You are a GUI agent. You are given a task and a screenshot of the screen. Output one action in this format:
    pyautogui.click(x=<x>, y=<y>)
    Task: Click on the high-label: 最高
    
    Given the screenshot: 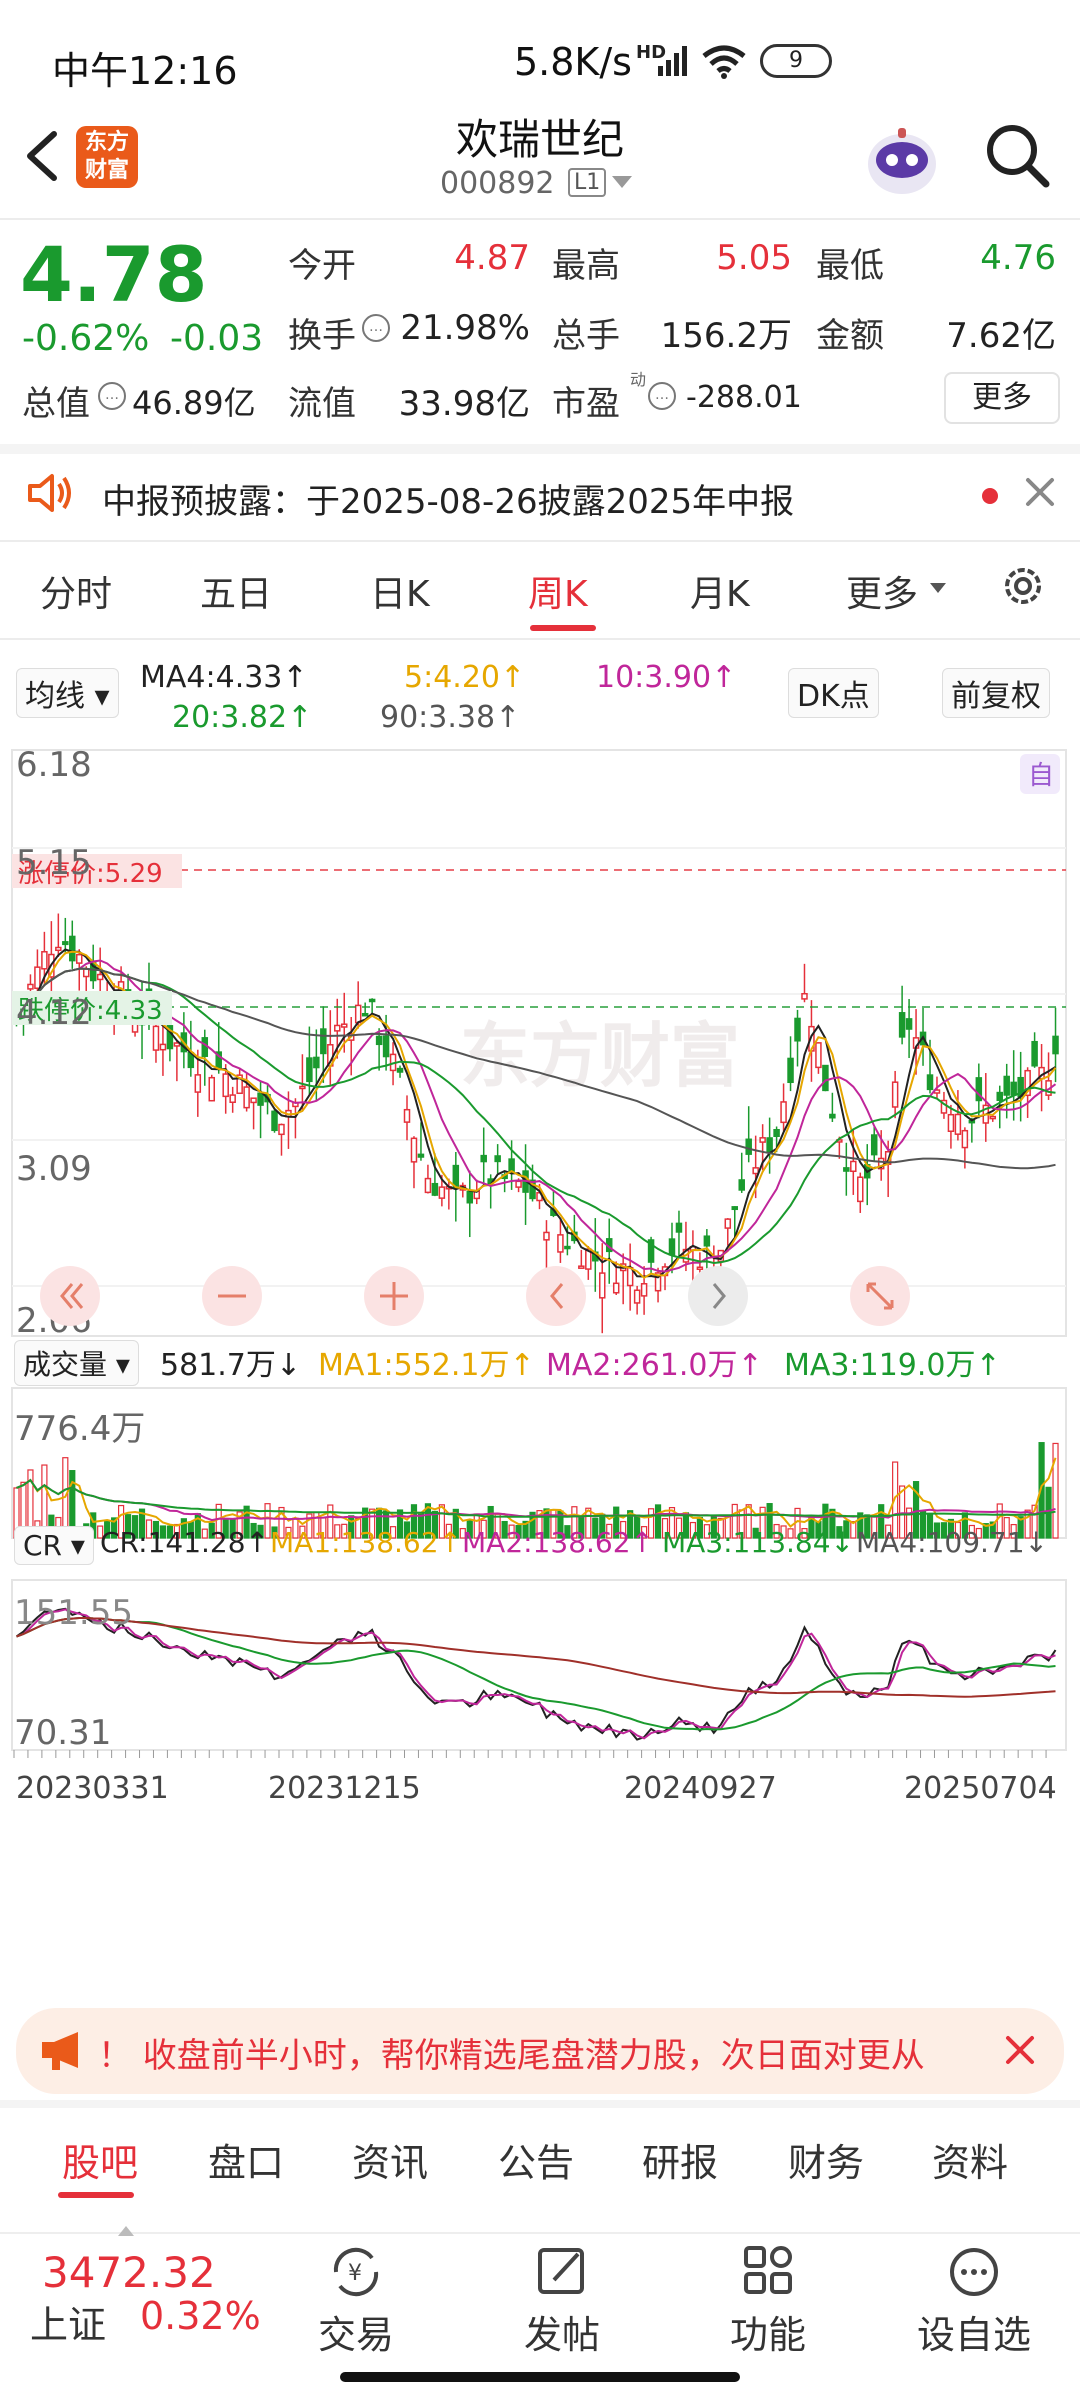 What is the action you would take?
    pyautogui.click(x=586, y=266)
    